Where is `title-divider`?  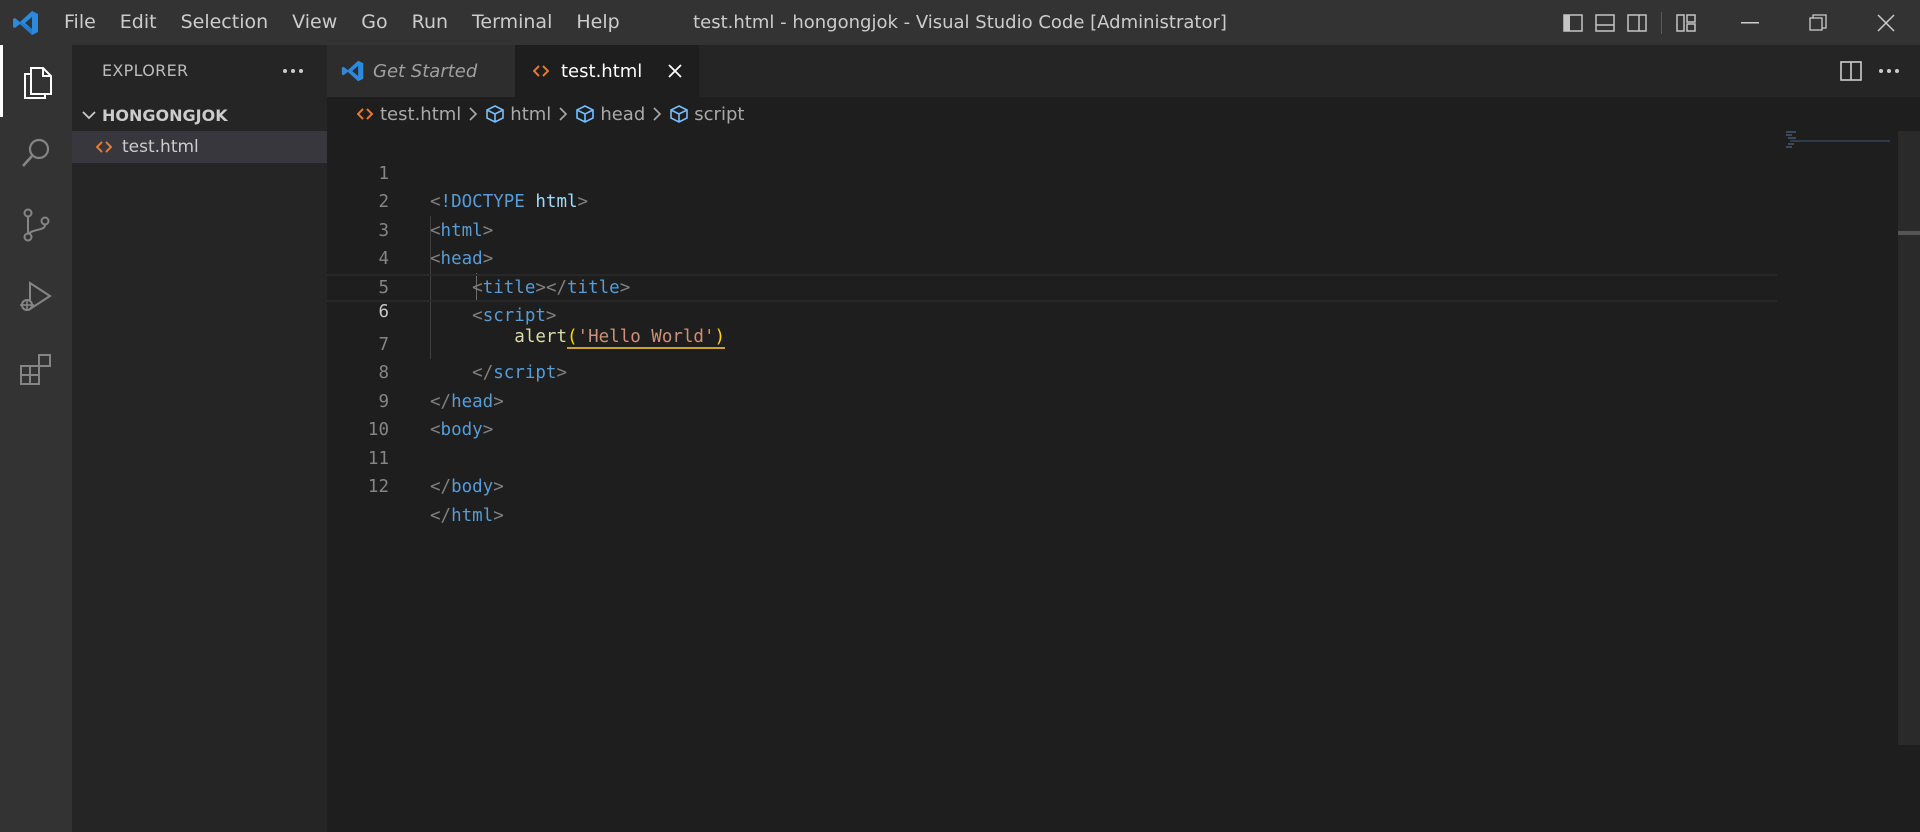 title-divider is located at coordinates (1661, 22).